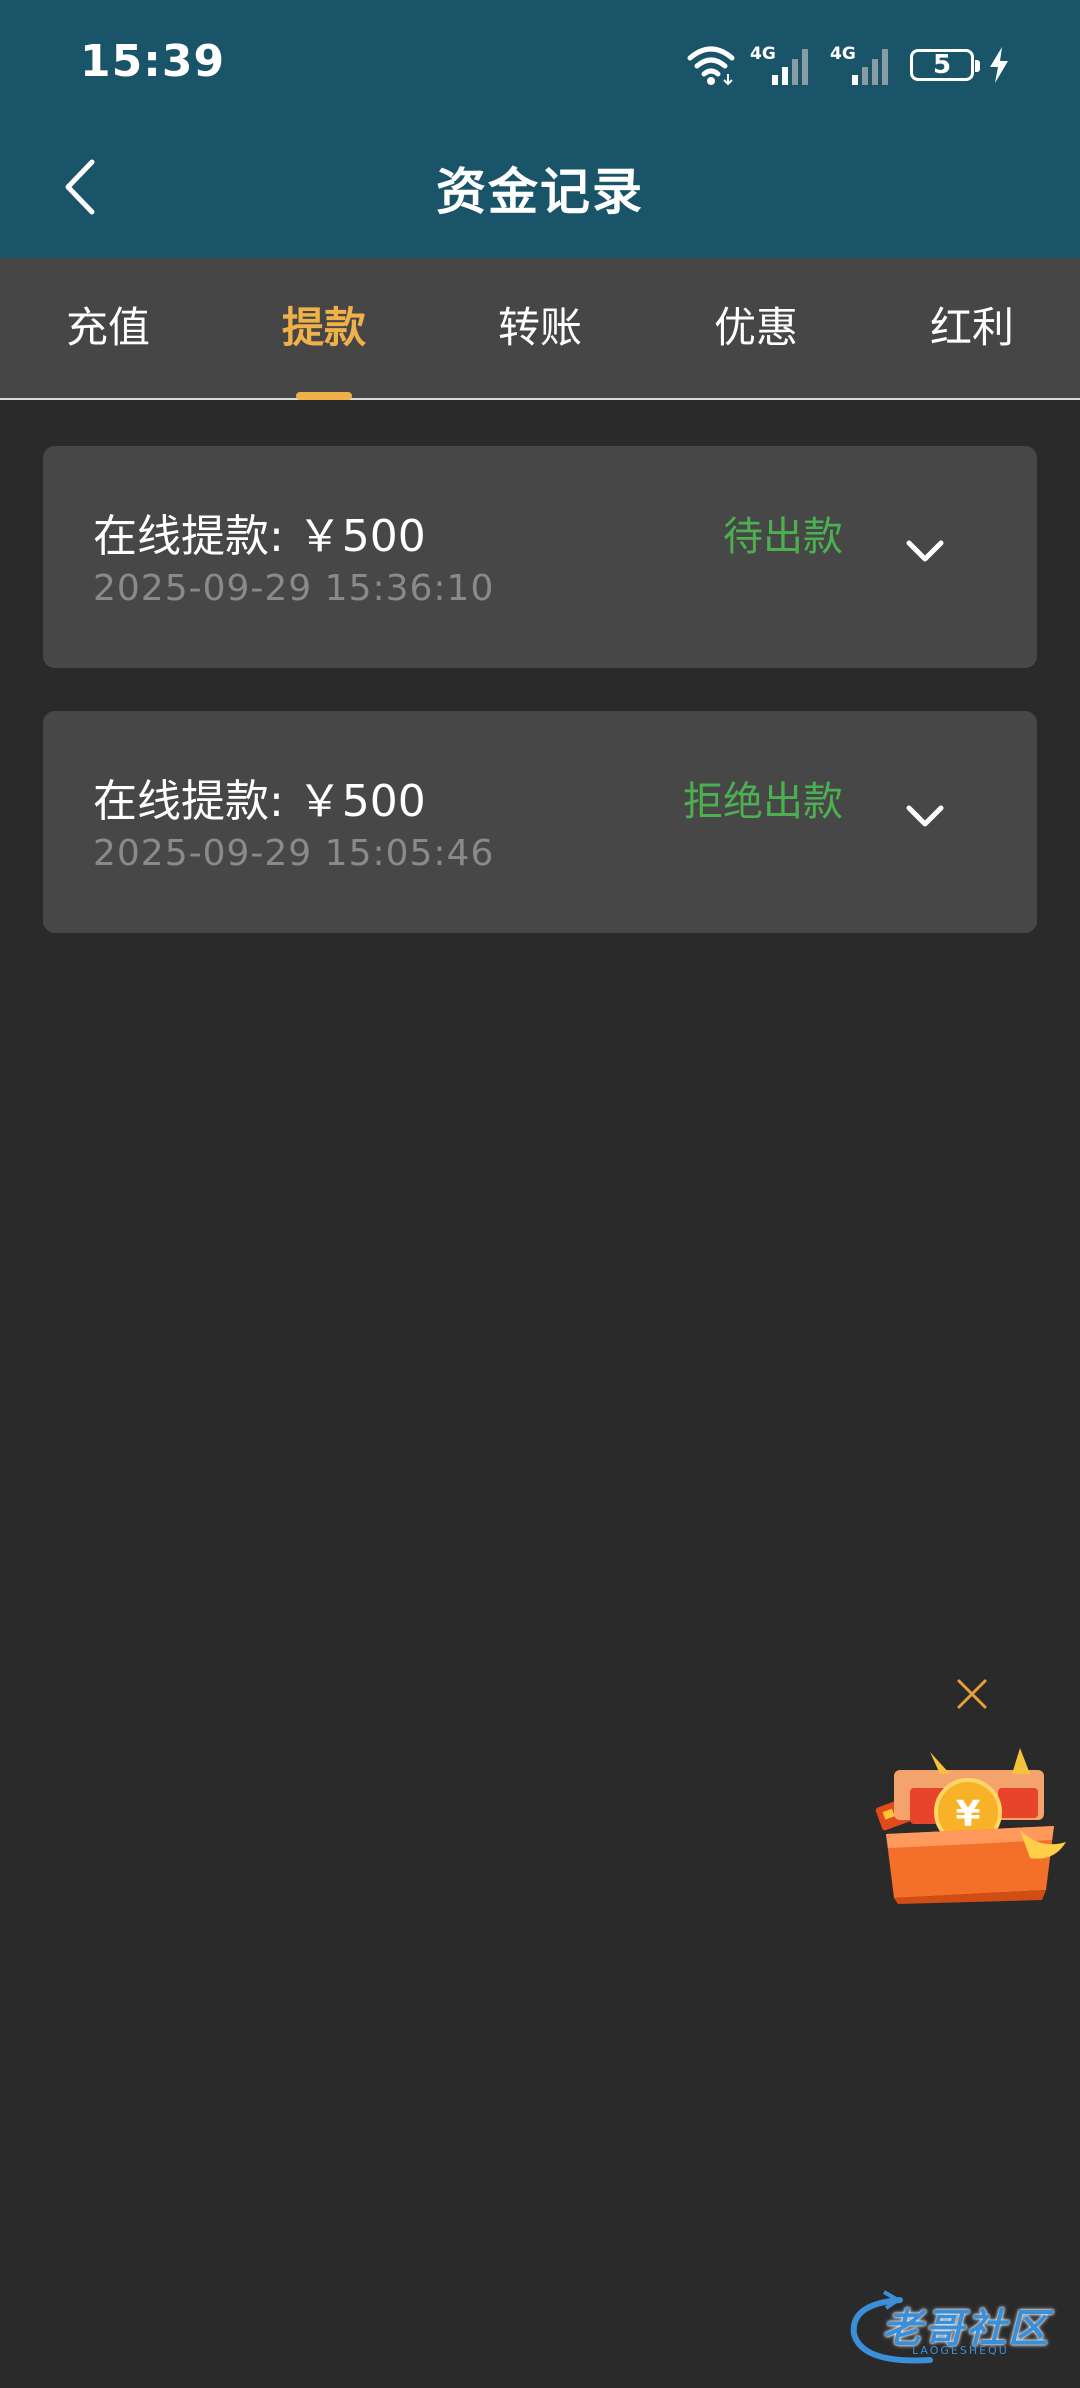 This screenshot has height=2388, width=1080. I want to click on tab-transfer: 转账, so click(540, 328).